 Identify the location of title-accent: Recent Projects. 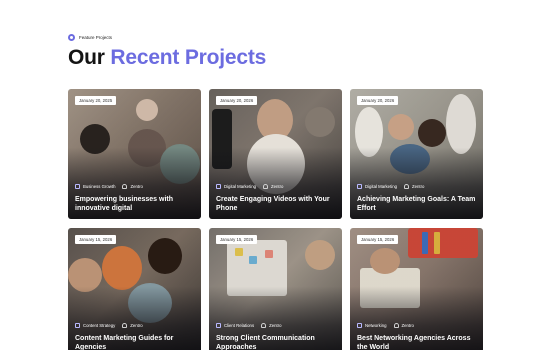
(188, 57).